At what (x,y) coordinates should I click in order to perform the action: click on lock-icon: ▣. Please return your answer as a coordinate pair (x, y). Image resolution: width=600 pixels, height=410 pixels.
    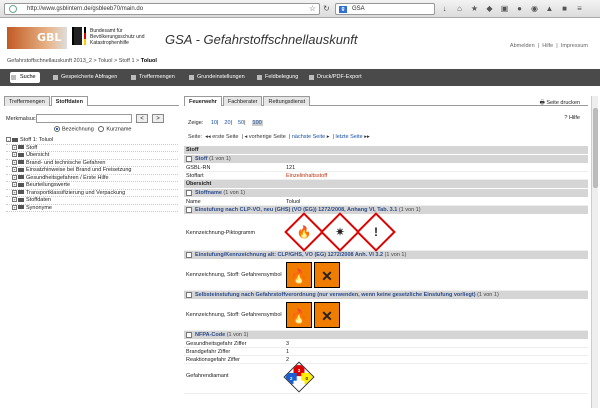
    Looking at the image, I should click on (504, 8).